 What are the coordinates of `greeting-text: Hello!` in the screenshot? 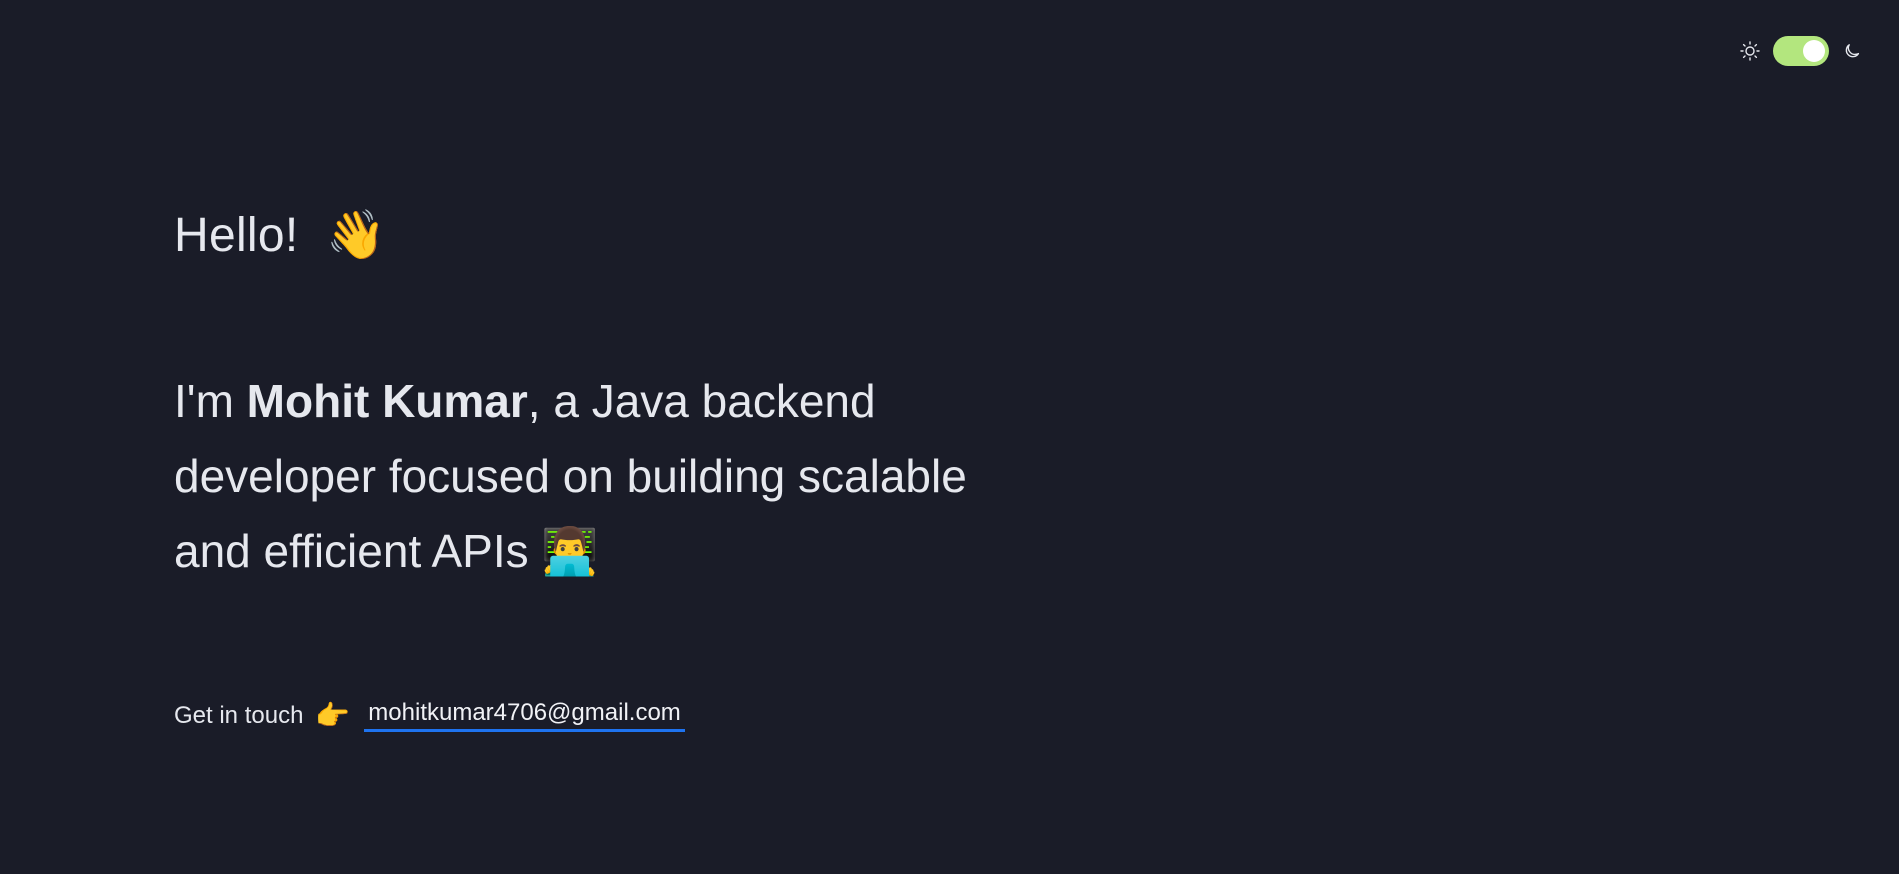 It's located at (236, 235).